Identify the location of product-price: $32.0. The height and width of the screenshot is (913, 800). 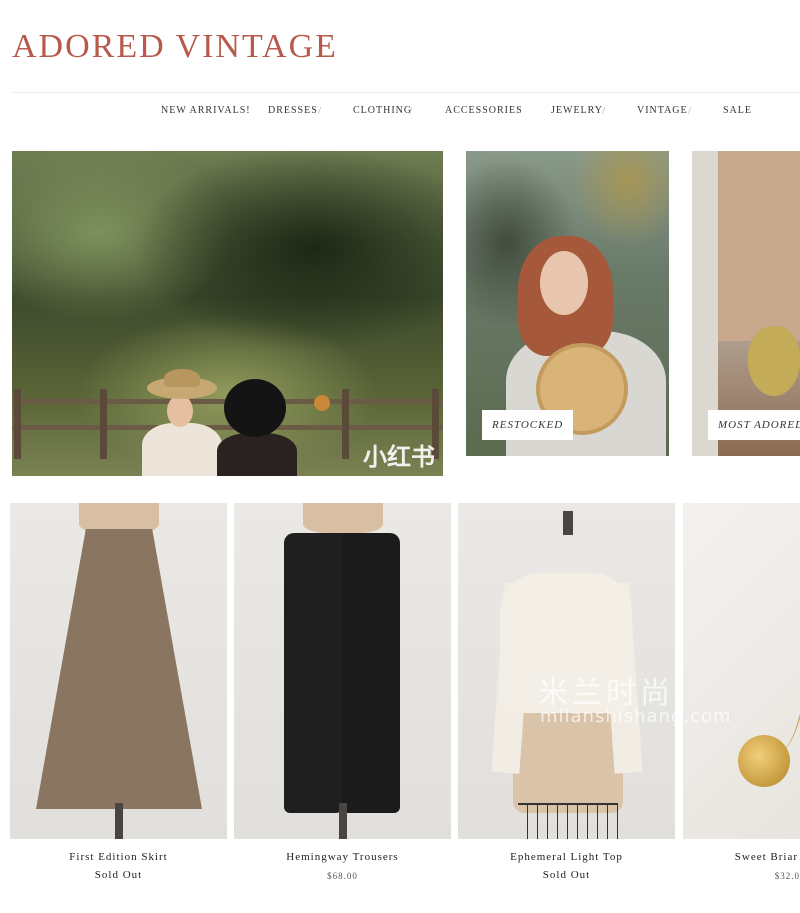
(787, 876).